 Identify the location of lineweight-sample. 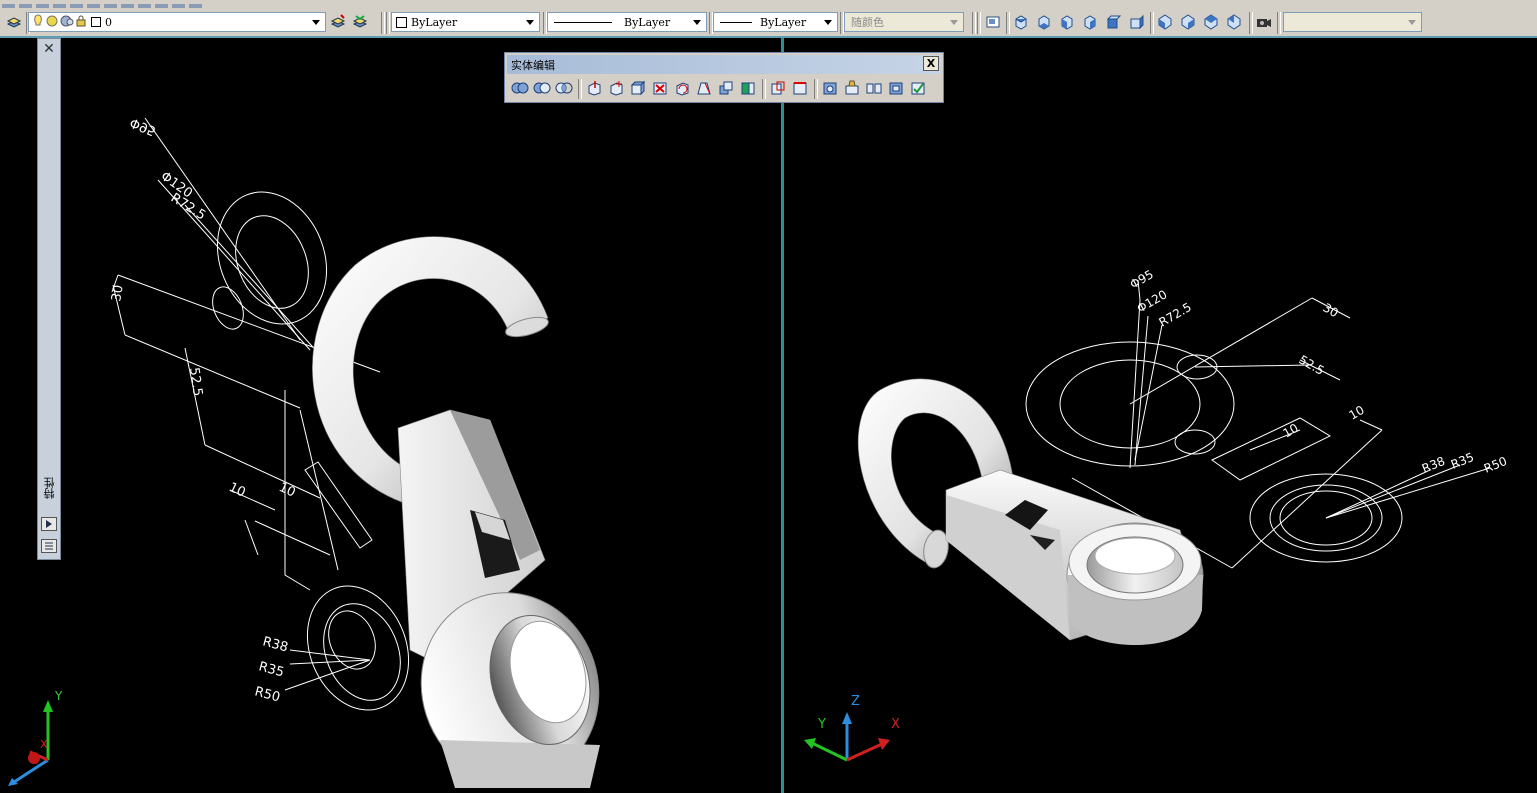
(736, 22).